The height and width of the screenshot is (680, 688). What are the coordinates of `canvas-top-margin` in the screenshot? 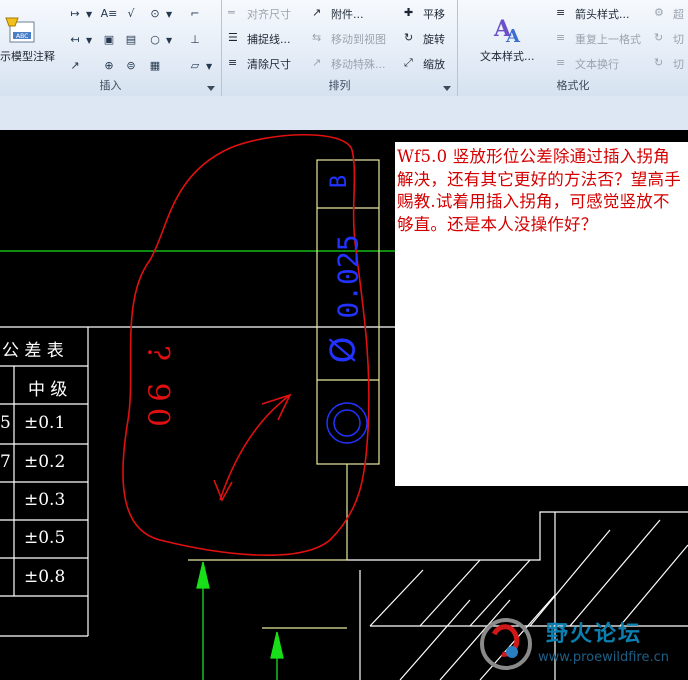 It's located at (344, 113).